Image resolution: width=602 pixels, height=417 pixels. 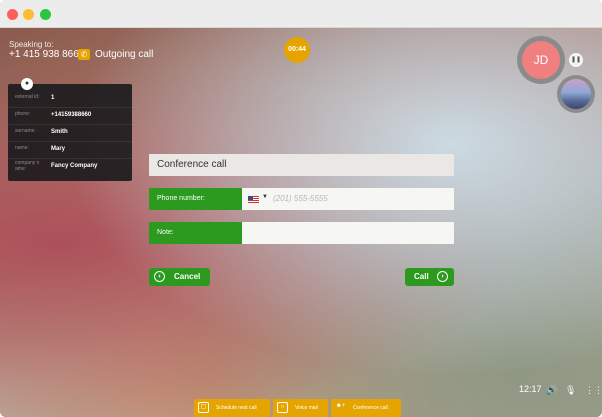 I want to click on keypad-icon: ⋮⋮, so click(x=593, y=390).